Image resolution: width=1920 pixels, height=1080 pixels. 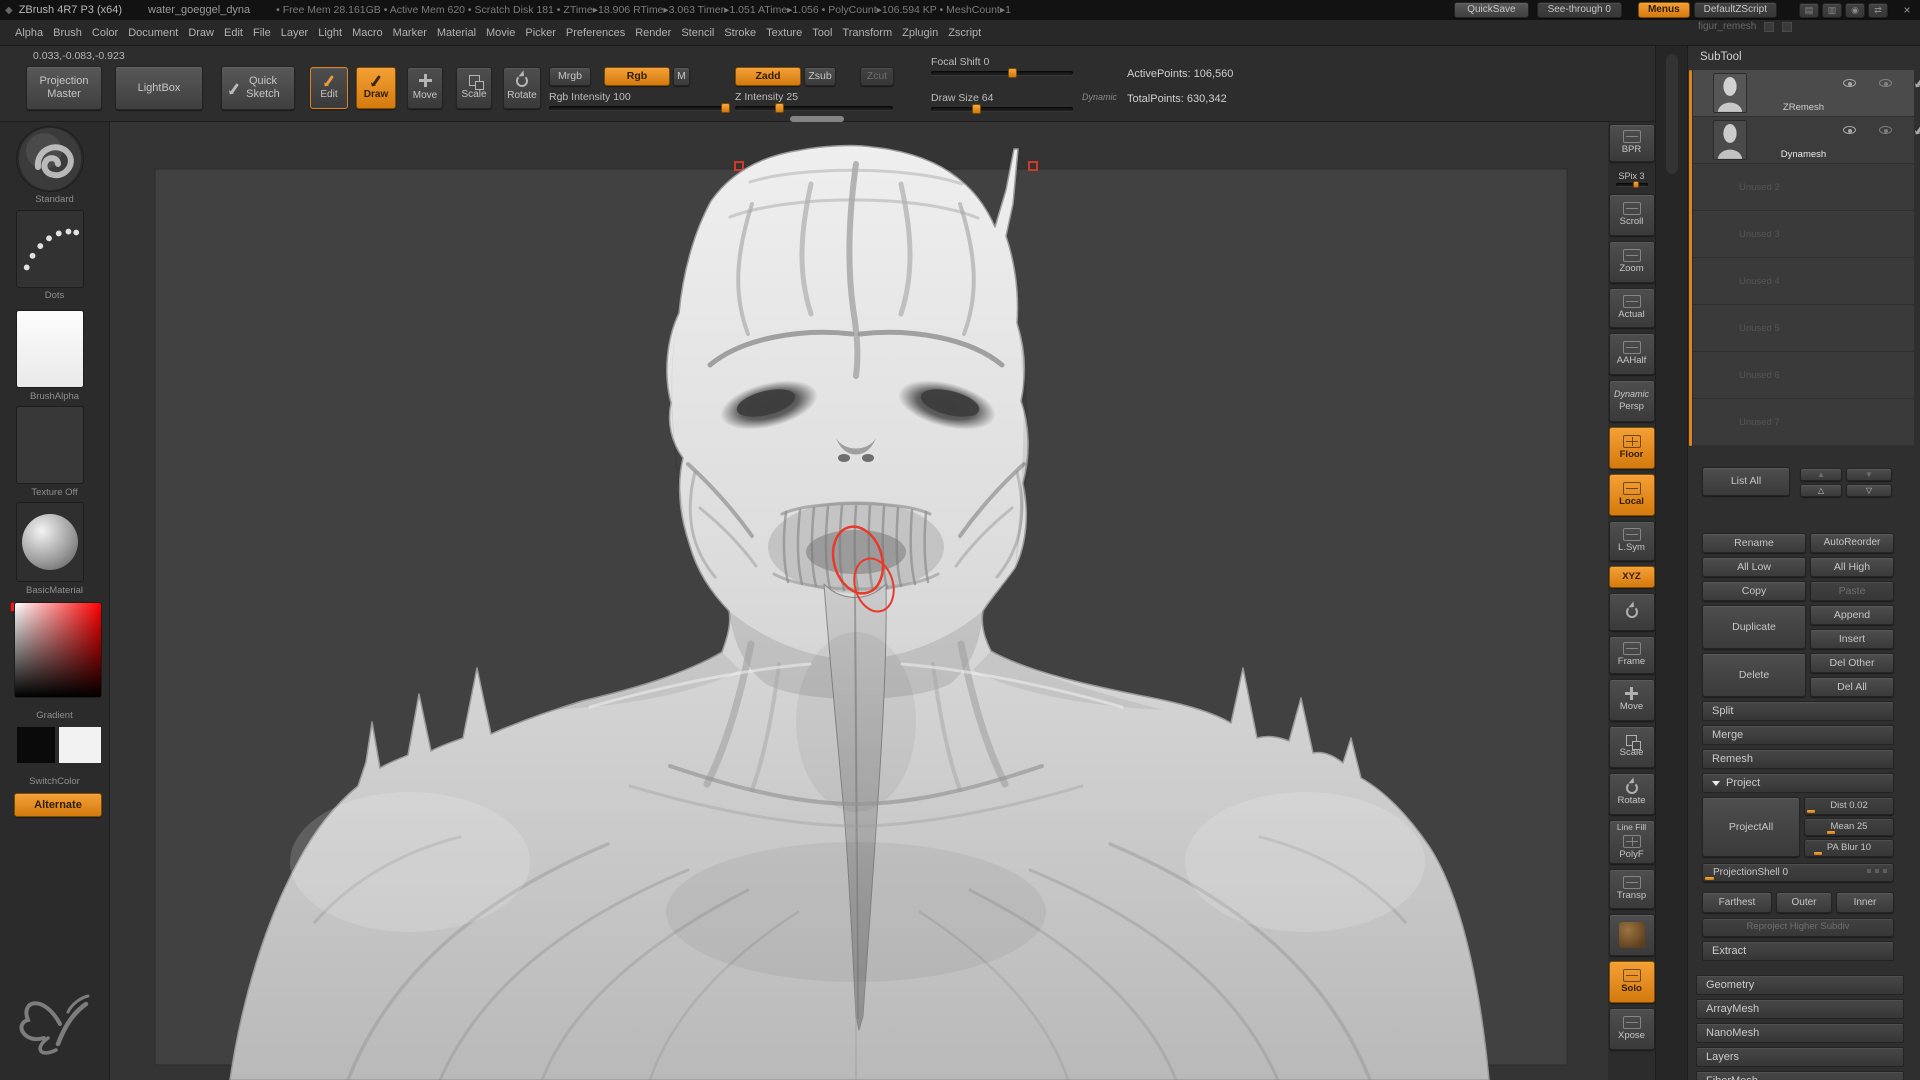 What do you see at coordinates (1631, 577) in the screenshot?
I see `xyz-button: XYZ` at bounding box center [1631, 577].